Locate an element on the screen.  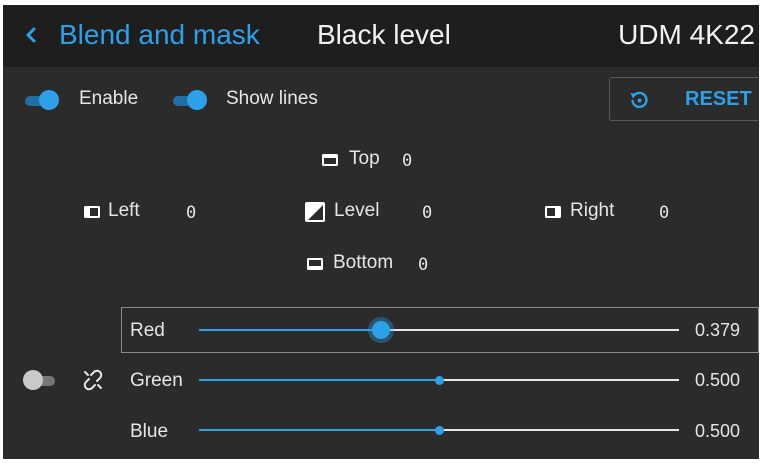
green-slider is located at coordinates (439, 380).